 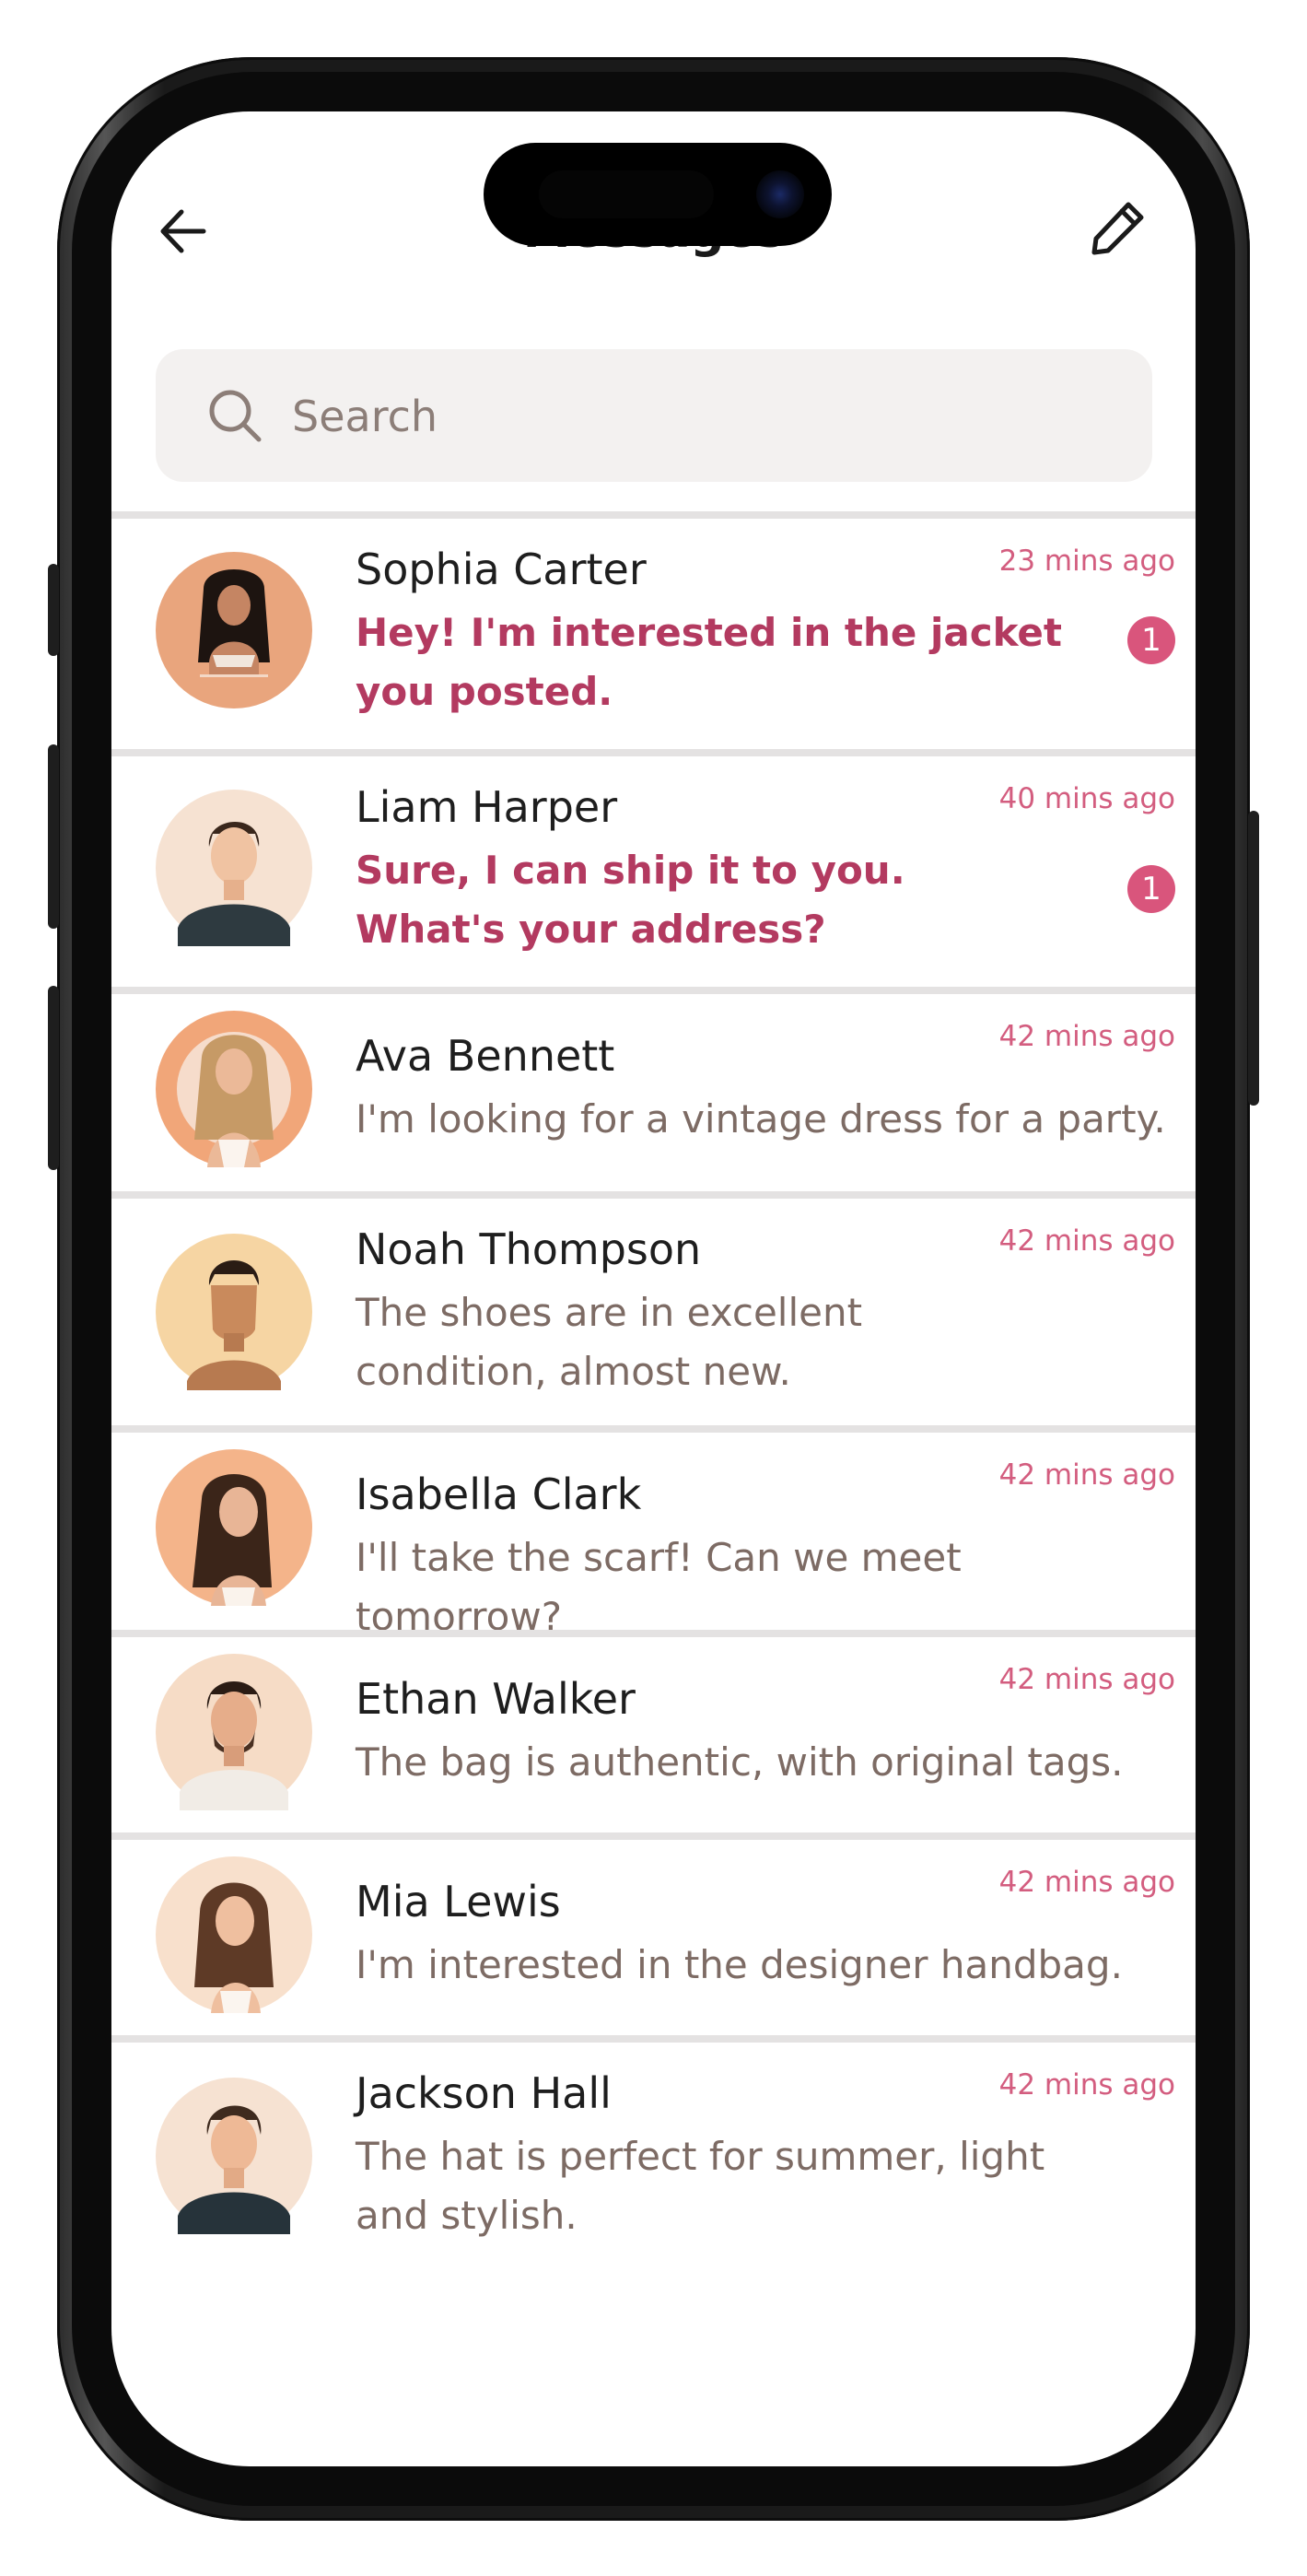 I want to click on power-button, so click(x=1253, y=958).